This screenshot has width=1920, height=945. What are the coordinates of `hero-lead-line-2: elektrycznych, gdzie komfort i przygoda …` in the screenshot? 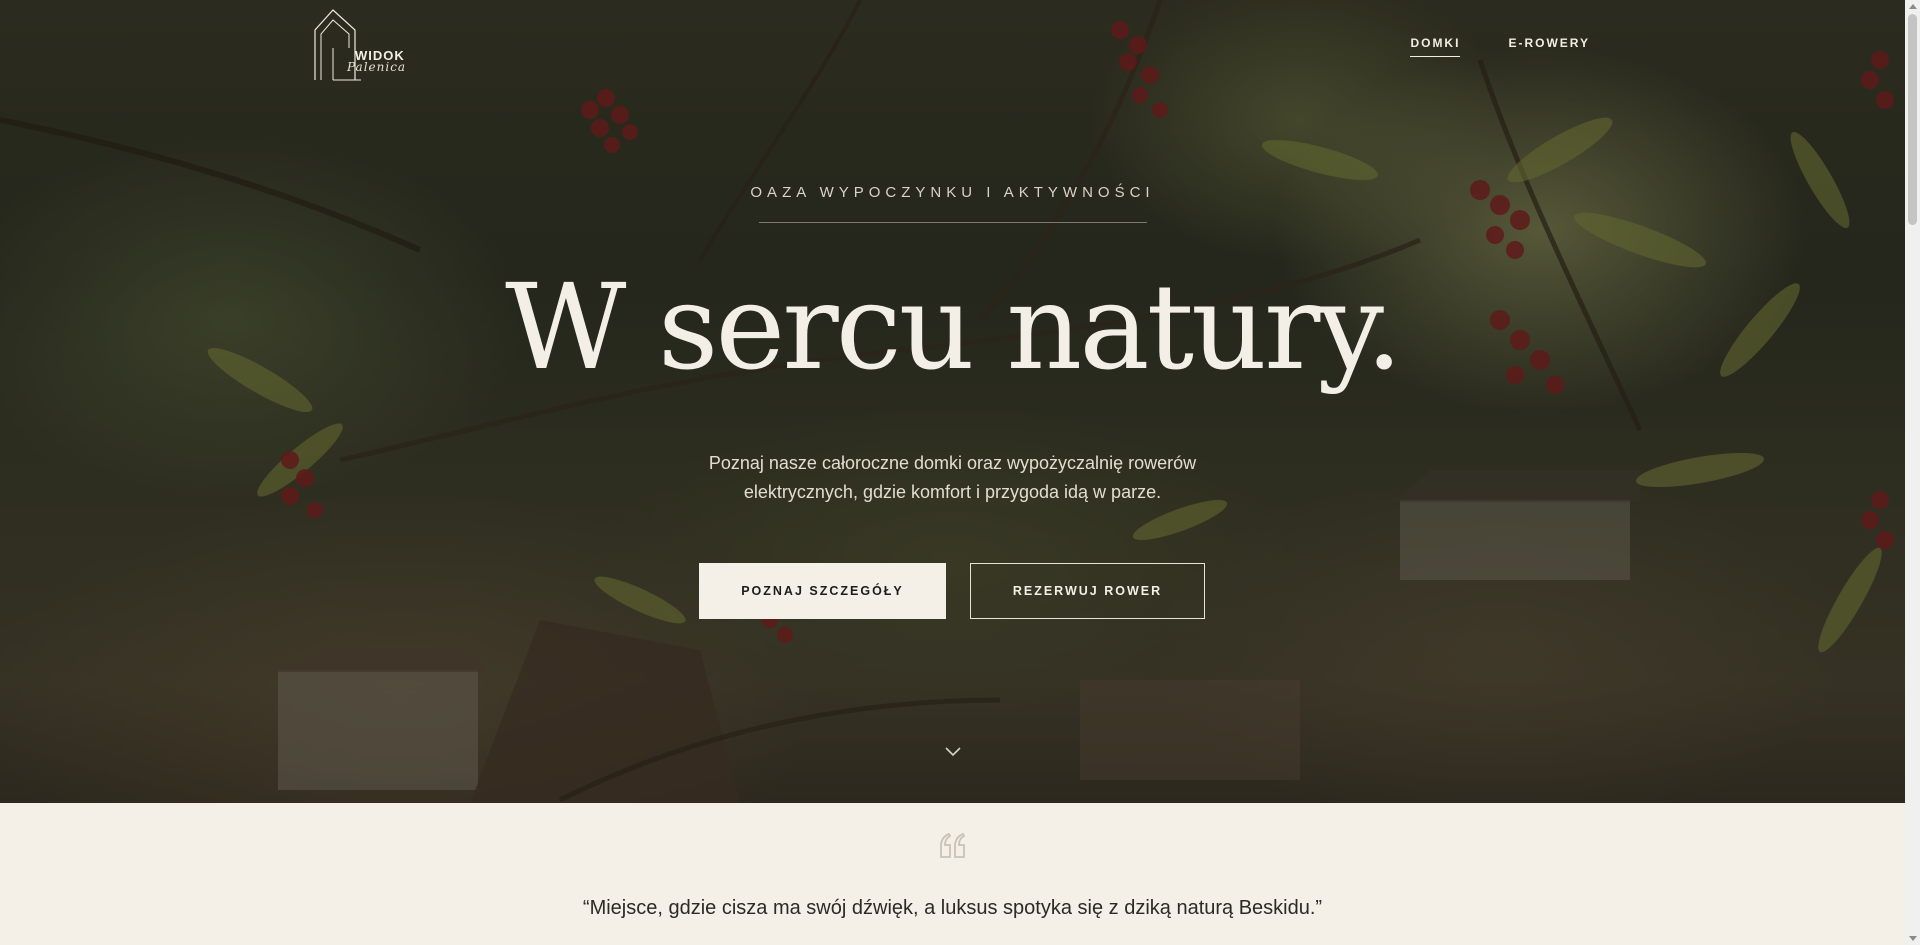 It's located at (952, 492).